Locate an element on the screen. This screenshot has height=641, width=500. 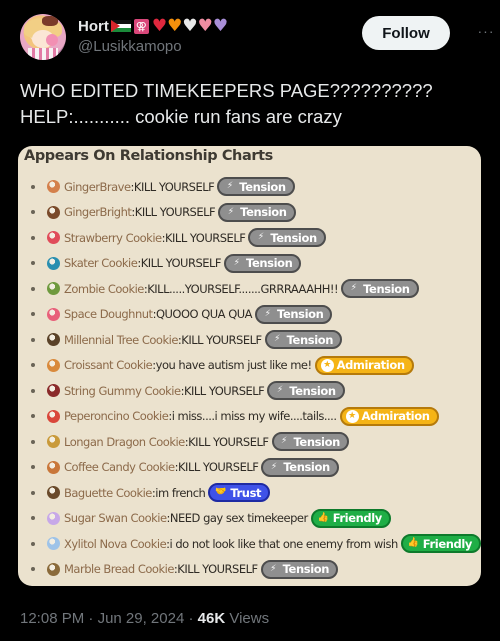
tweet-meta: 12:08 PM · Jun 29, 2024 · 46K Views is located at coordinates (144, 618).